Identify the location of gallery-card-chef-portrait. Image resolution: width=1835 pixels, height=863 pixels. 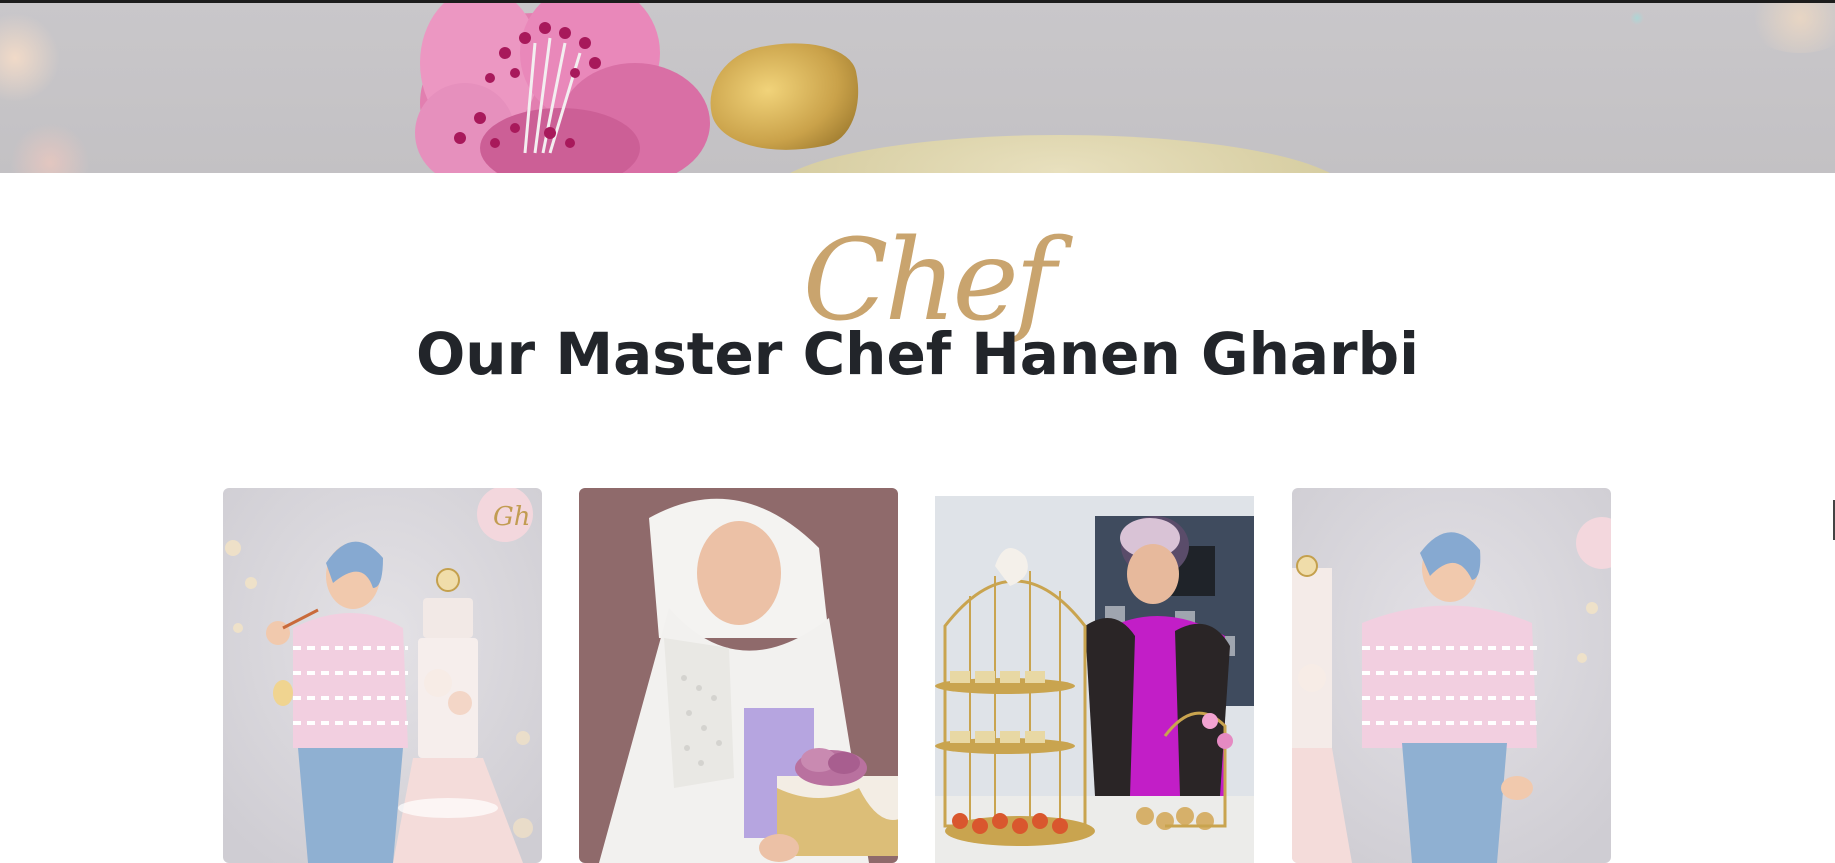
(1451, 675).